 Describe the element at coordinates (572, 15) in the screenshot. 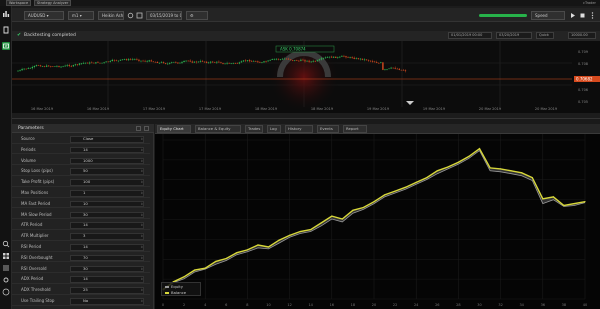

I see `play-icon` at that location.